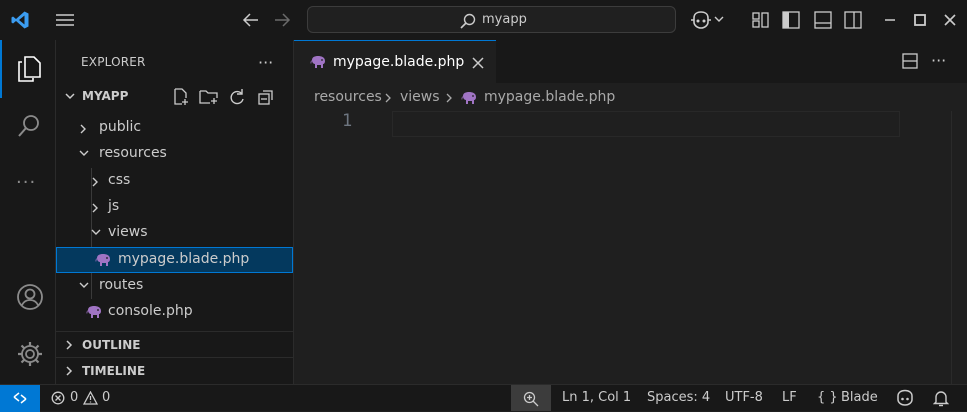  I want to click on breadcrumb-item: views, so click(420, 97).